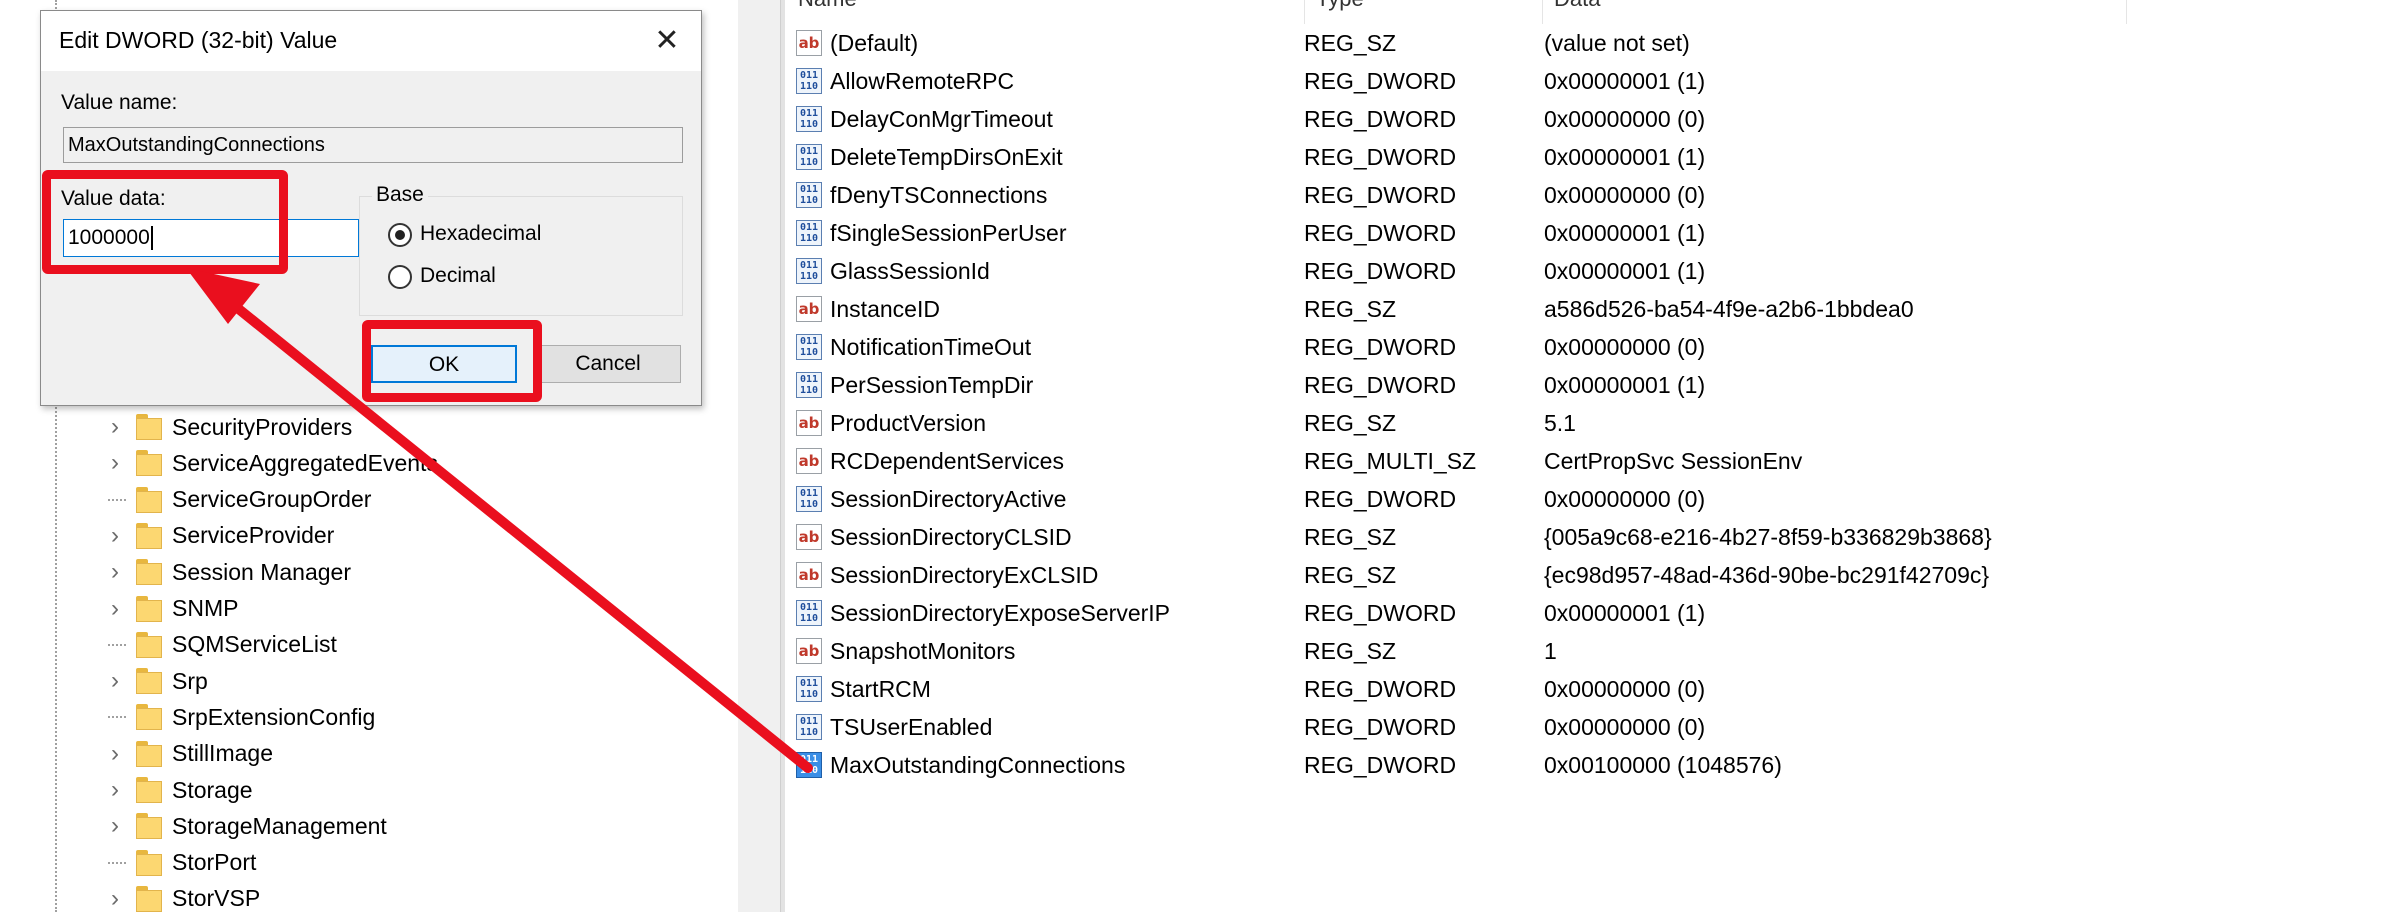 This screenshot has height=917, width=2396. What do you see at coordinates (939, 195) in the screenshot?
I see `value-name: fDenyTSConnections` at bounding box center [939, 195].